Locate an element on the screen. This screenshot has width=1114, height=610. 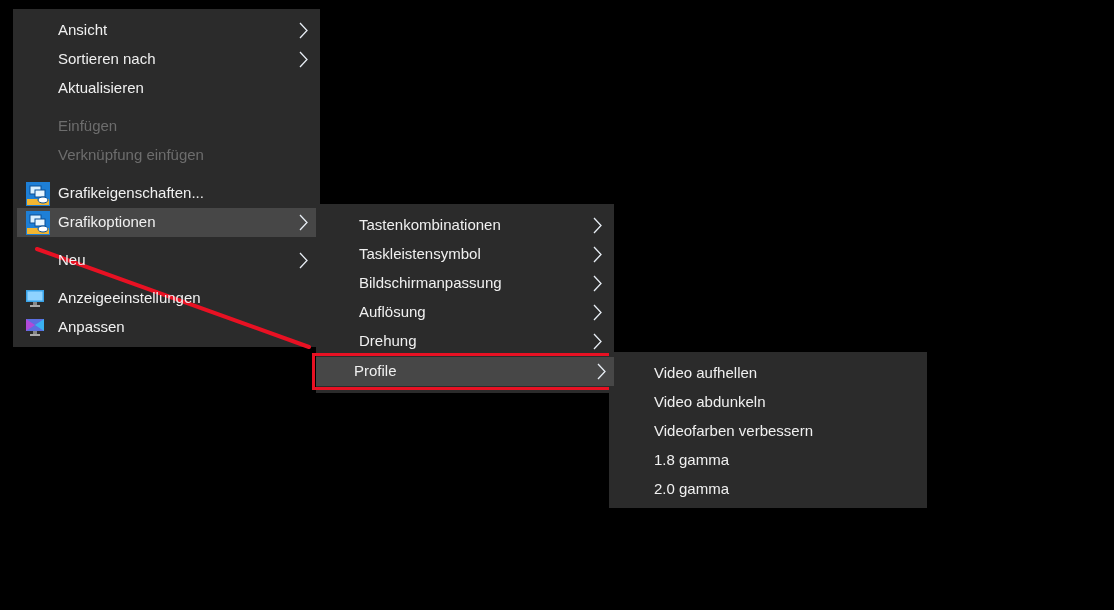
personalize-icon is located at coordinates (35, 327).